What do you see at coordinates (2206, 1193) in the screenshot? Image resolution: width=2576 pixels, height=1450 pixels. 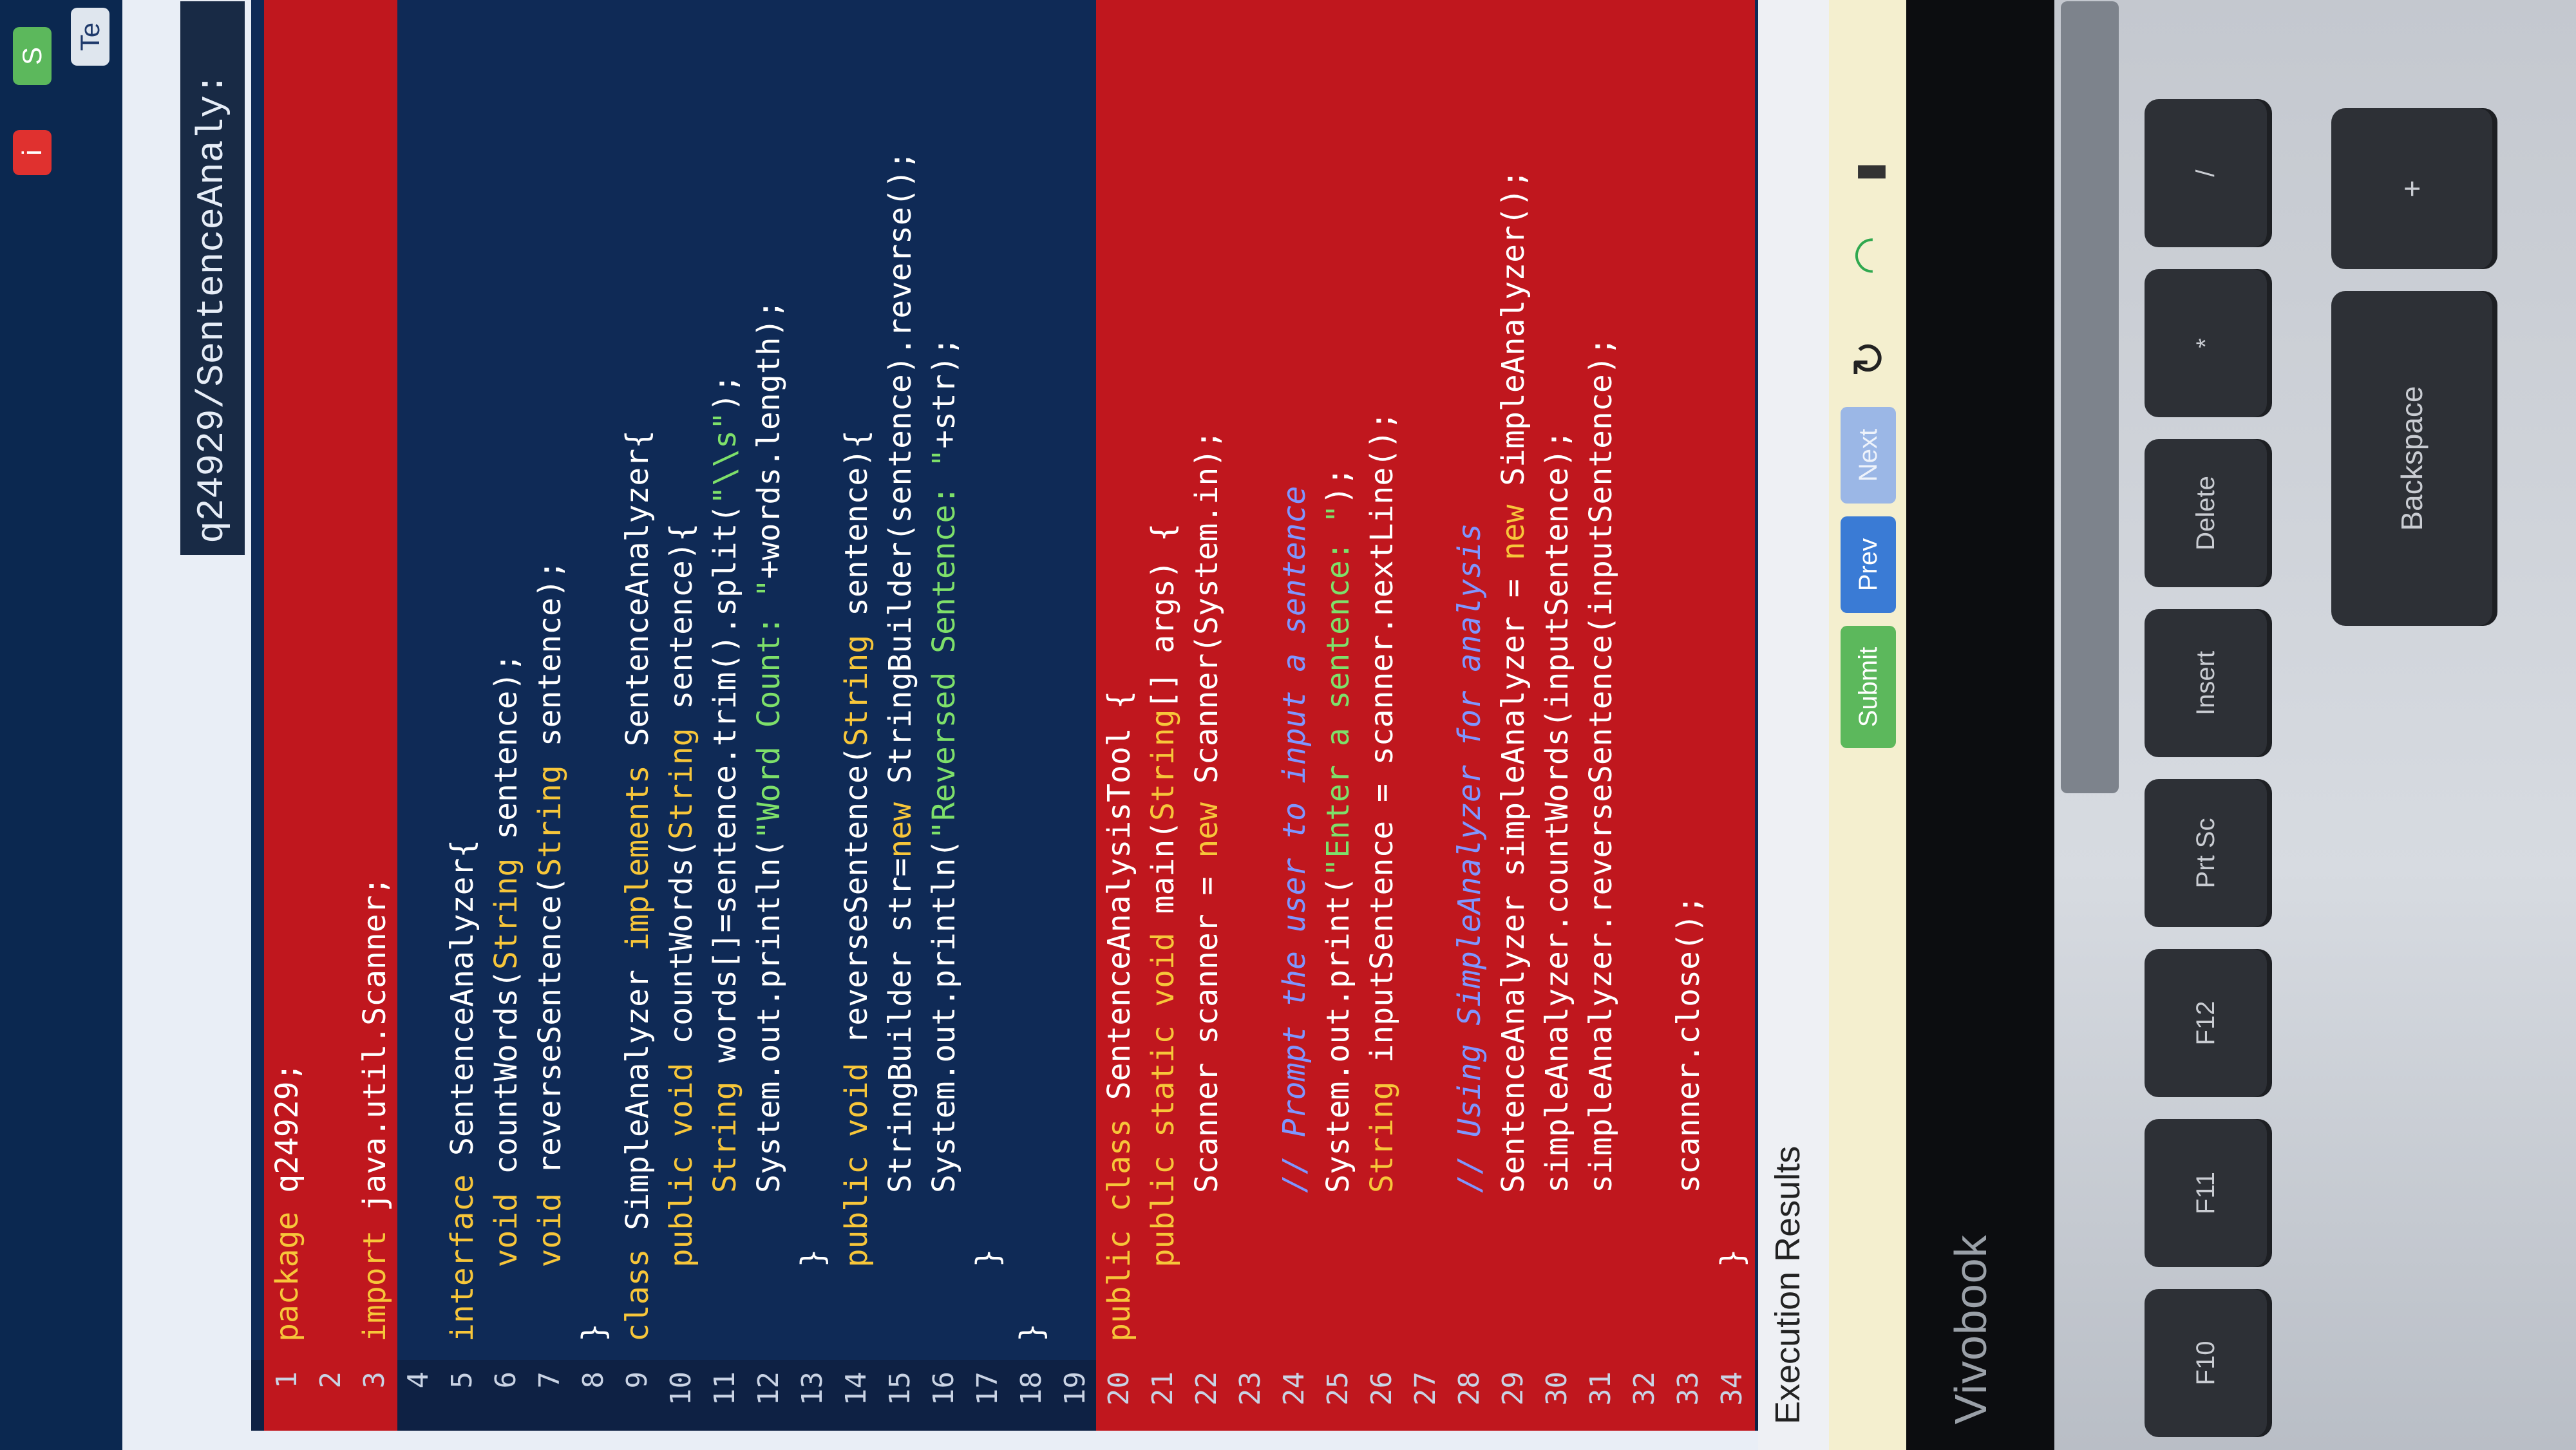 I see `key-f11: F11` at bounding box center [2206, 1193].